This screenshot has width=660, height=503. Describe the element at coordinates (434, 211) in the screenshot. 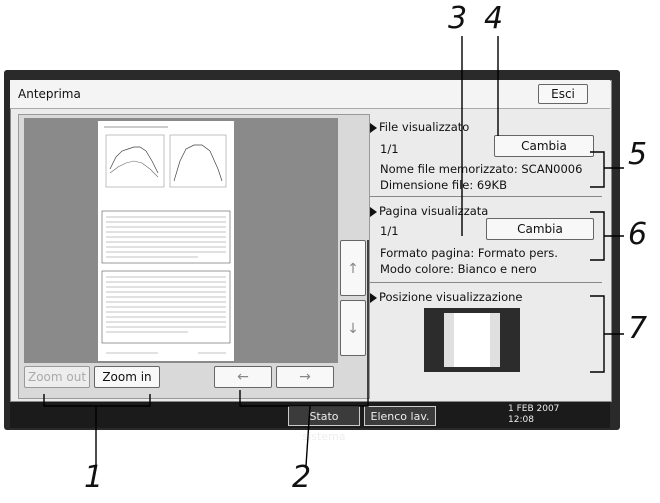

I see `page-section-title: Pagina visualizzata` at that location.